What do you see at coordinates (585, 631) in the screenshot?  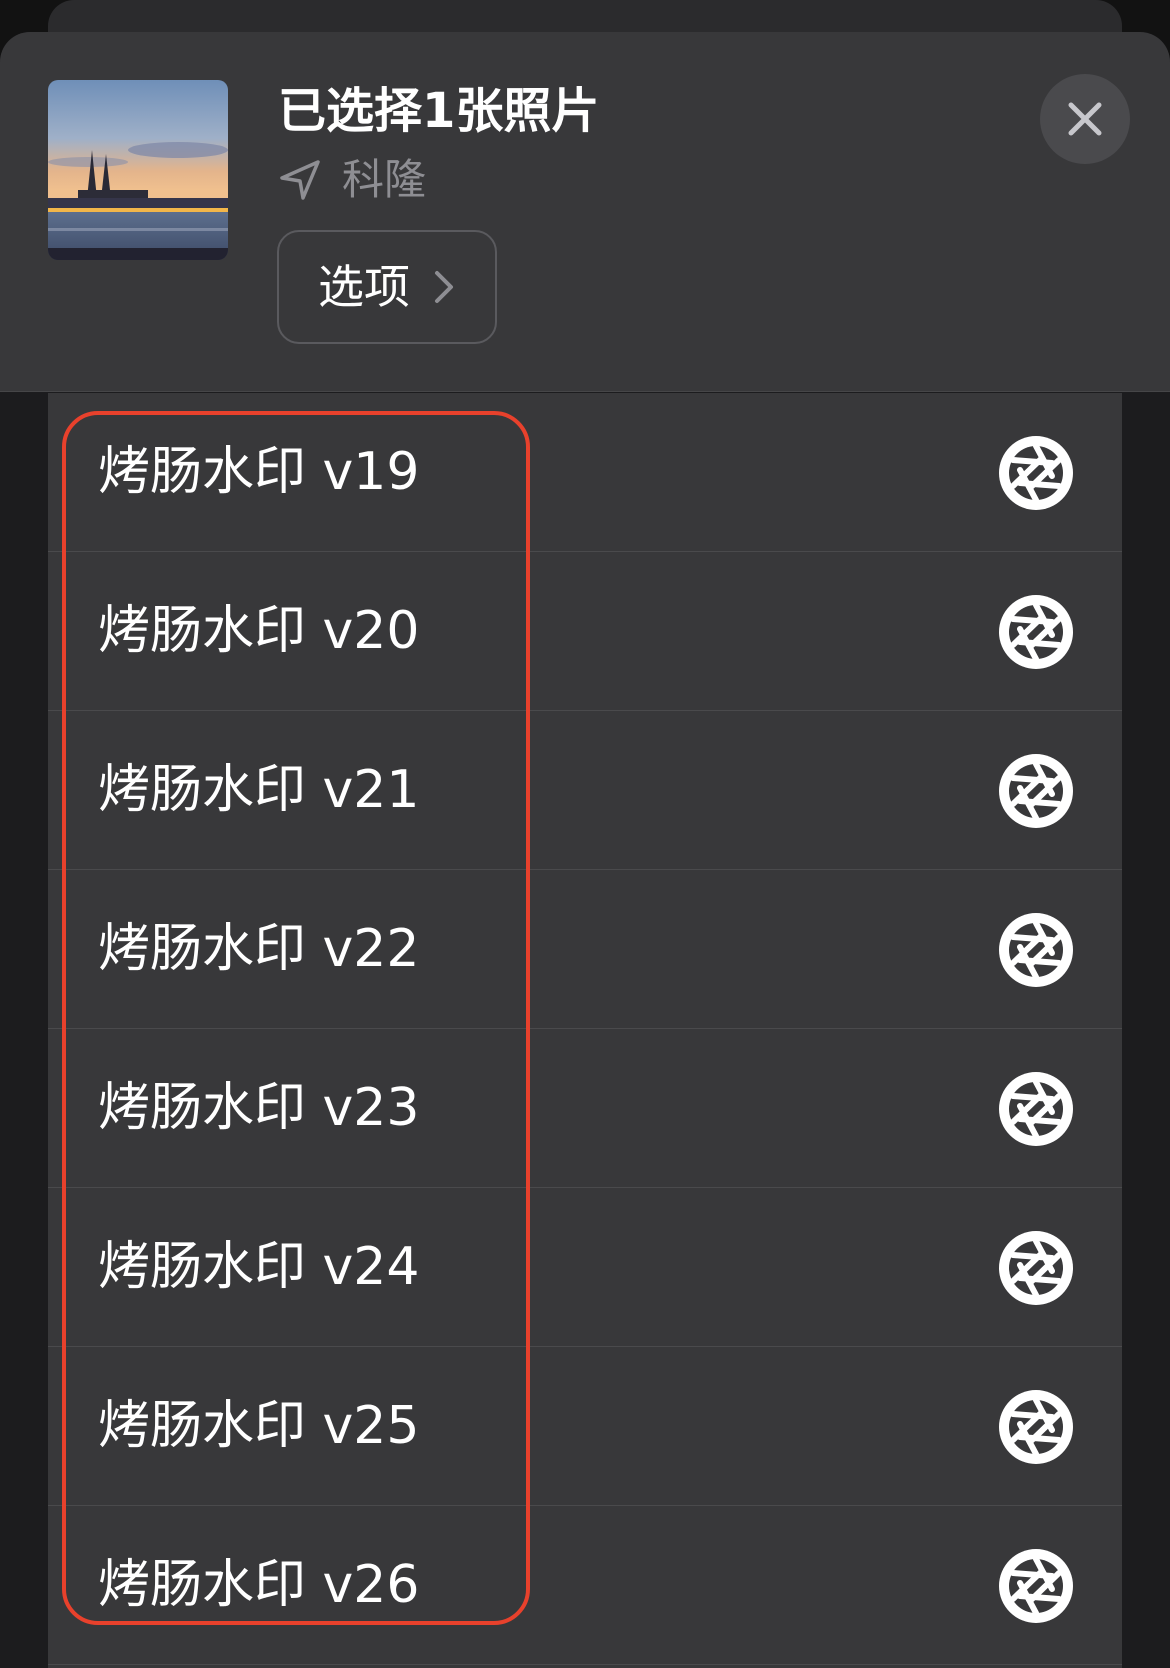 I see `list-item: 烤肠水印 v20` at bounding box center [585, 631].